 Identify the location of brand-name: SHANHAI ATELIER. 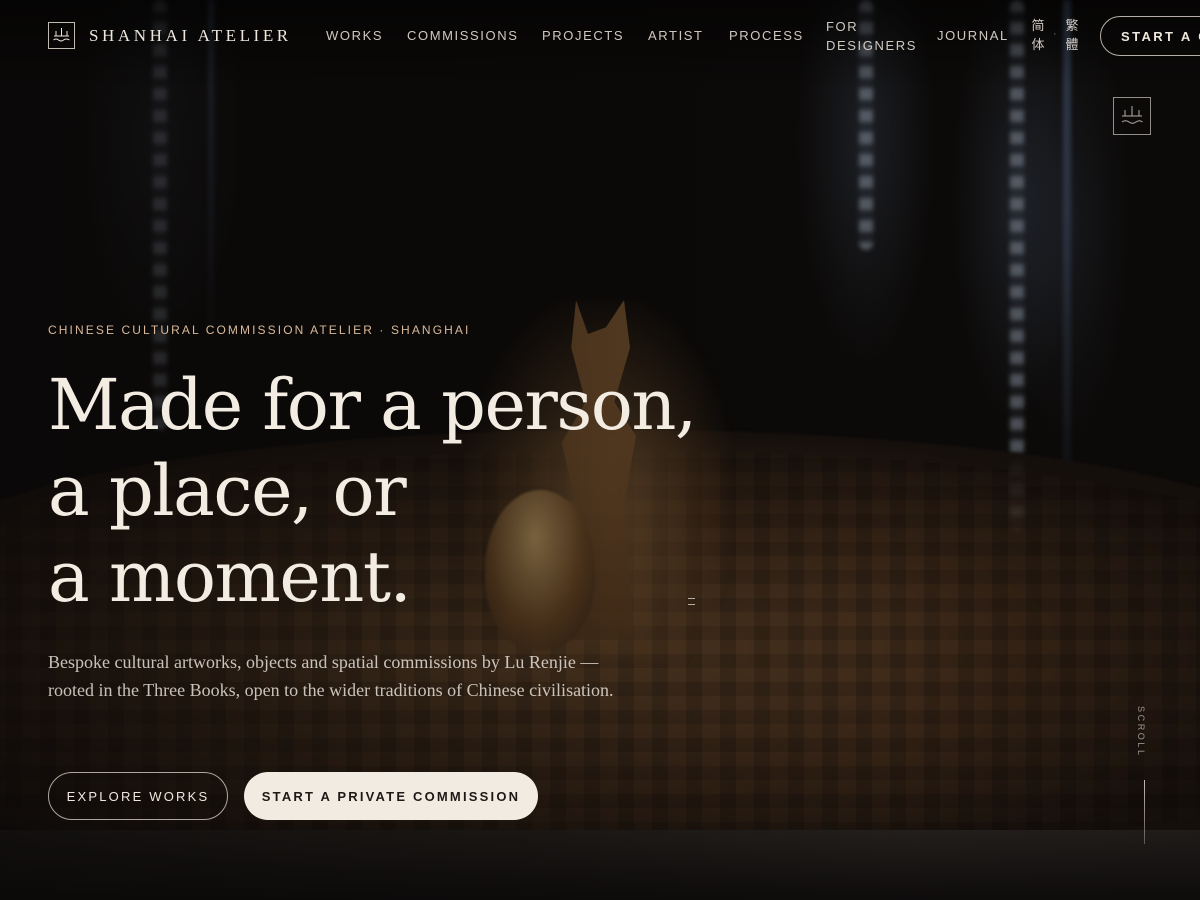
(190, 35).